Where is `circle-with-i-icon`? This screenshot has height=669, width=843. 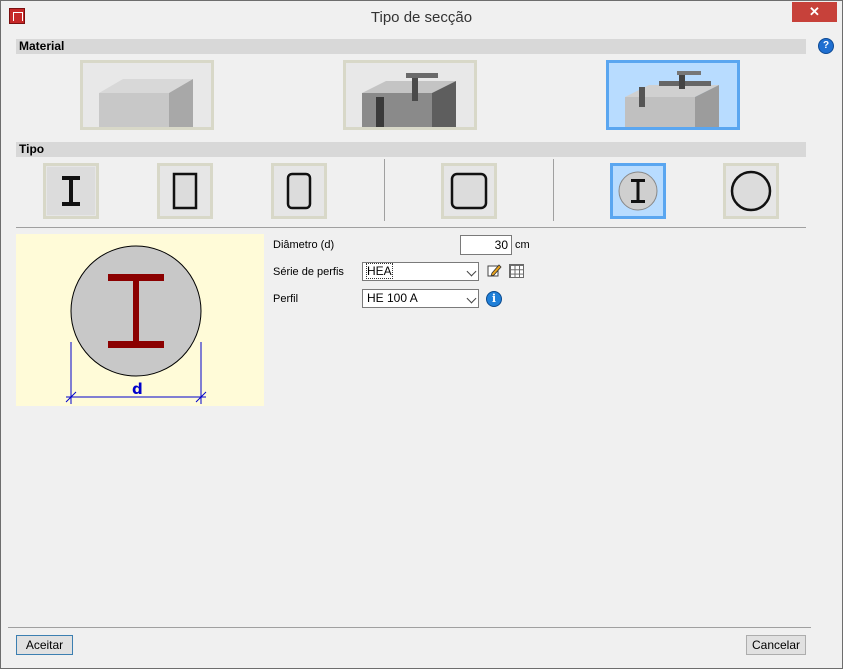 circle-with-i-icon is located at coordinates (638, 191).